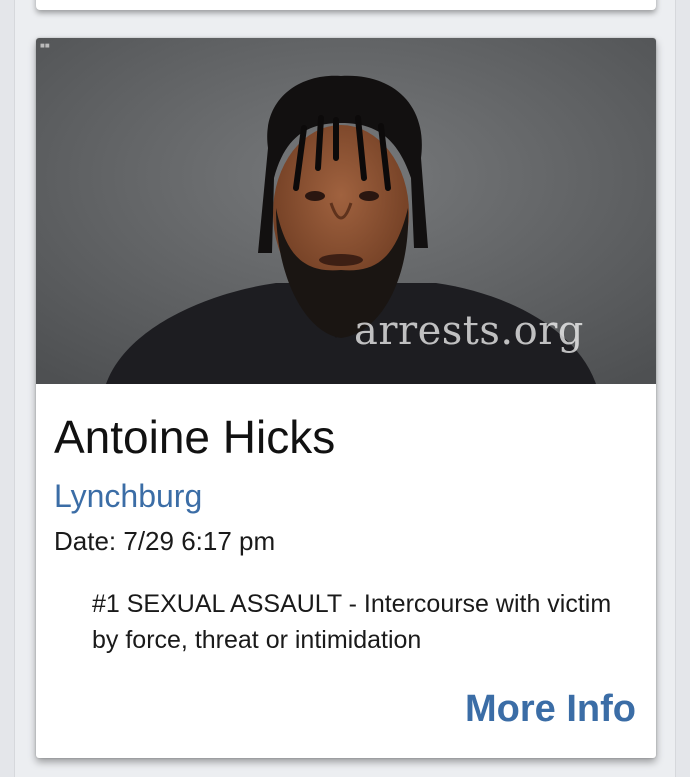 The width and height of the screenshot is (690, 777). What do you see at coordinates (346, 5) in the screenshot?
I see `previous-card-edge` at bounding box center [346, 5].